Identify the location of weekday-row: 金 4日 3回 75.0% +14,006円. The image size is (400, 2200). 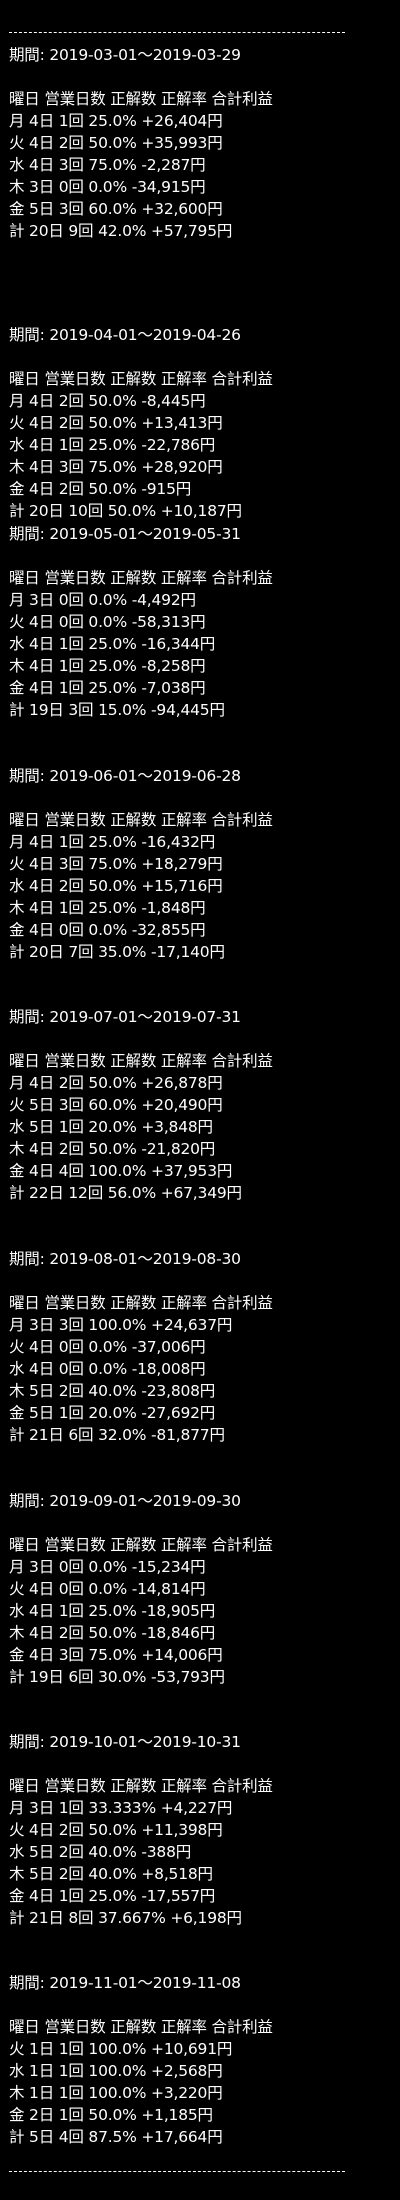
(116, 1655).